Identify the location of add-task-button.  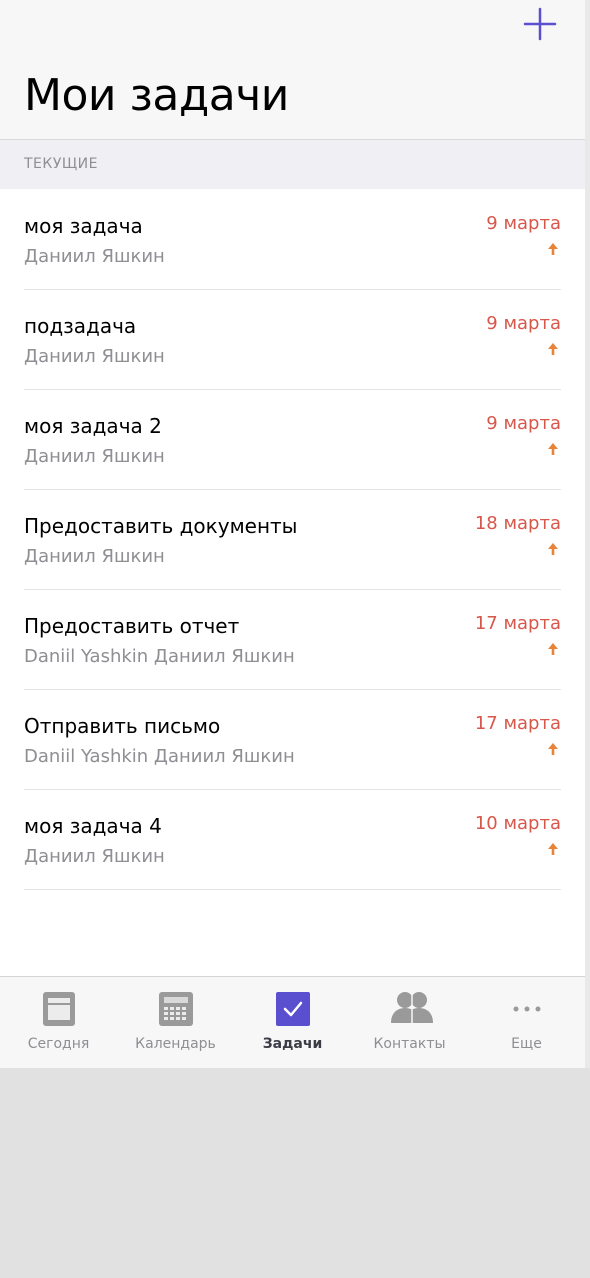
(540, 24).